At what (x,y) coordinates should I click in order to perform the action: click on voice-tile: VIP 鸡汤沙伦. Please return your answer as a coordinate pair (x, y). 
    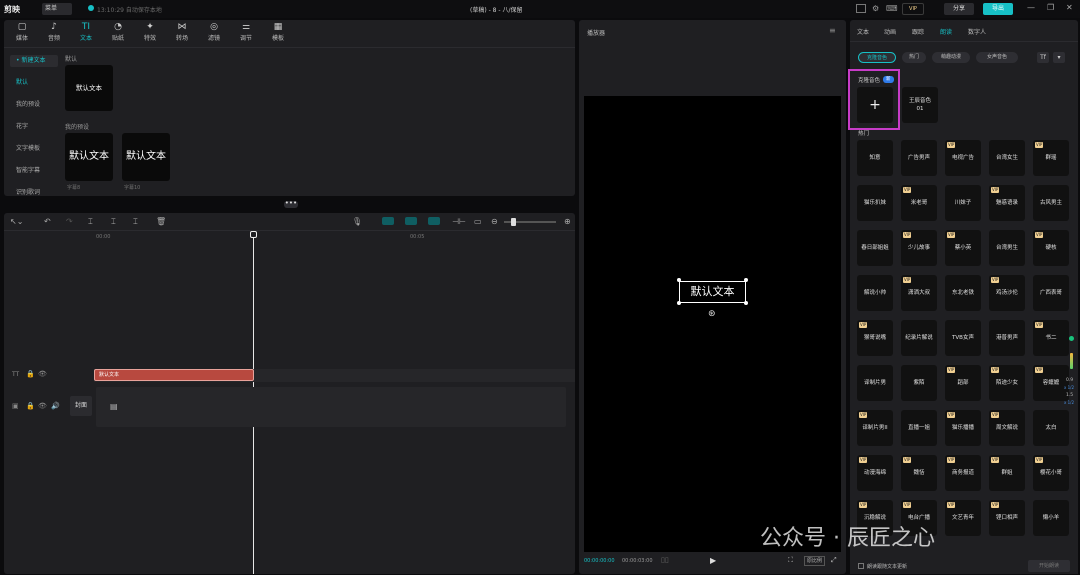
    Looking at the image, I should click on (1007, 293).